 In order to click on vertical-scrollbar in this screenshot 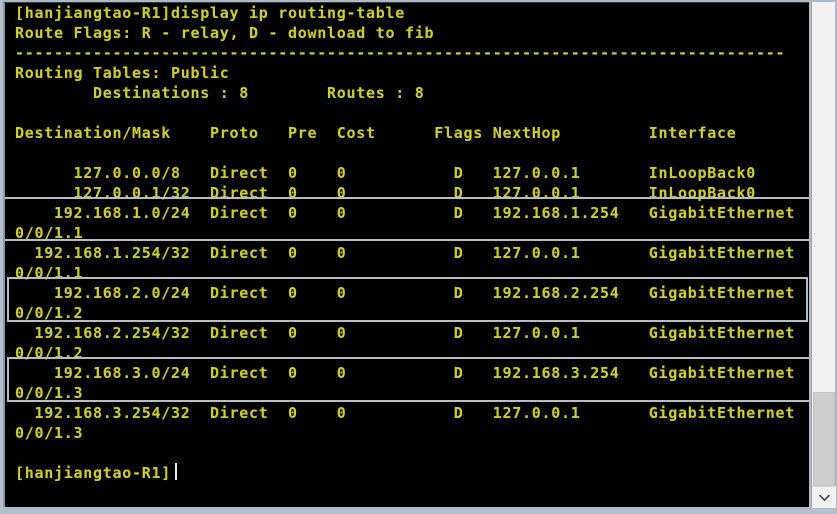, I will do `click(823, 255)`.